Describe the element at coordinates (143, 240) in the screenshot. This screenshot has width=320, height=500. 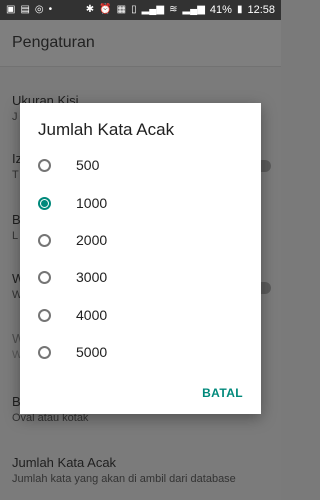
I see `option-2000: 2000` at that location.